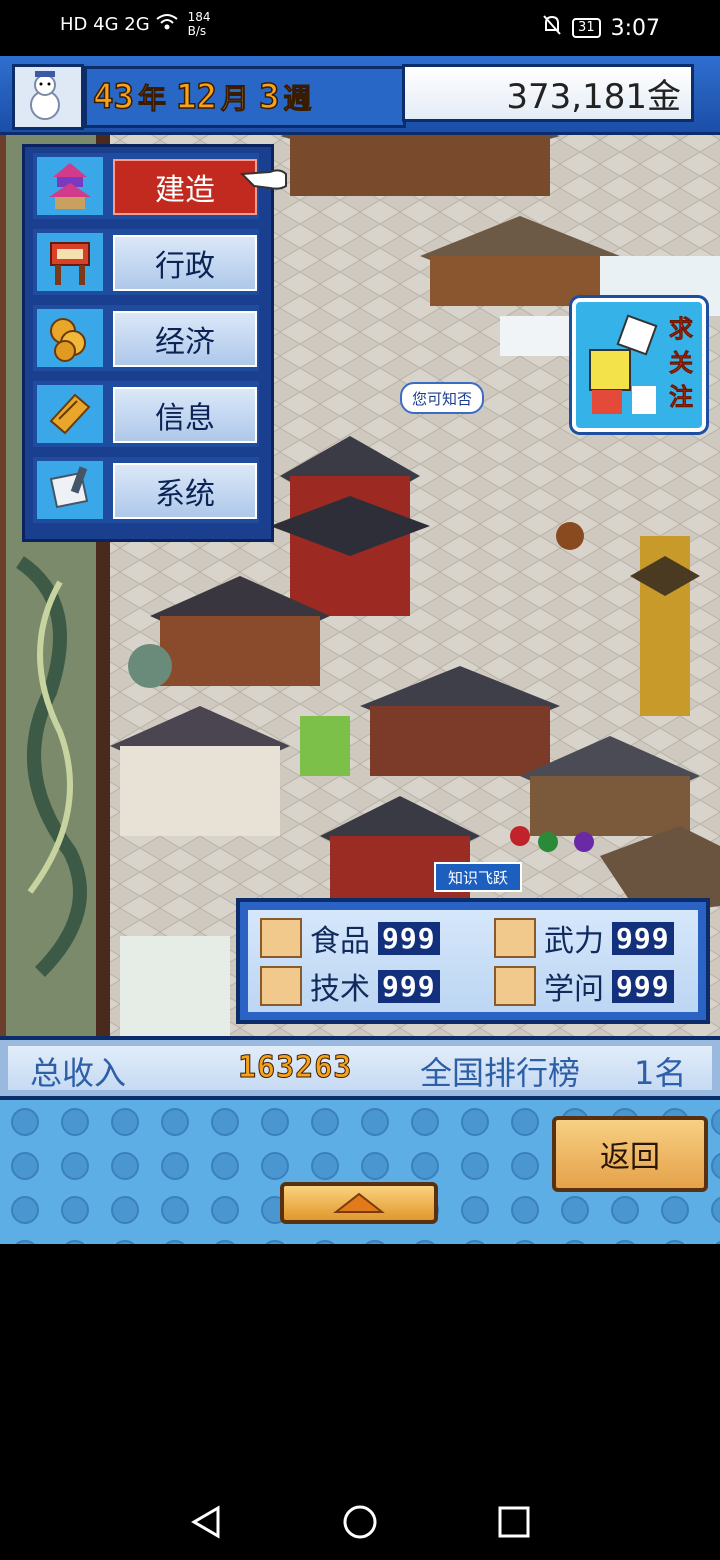 This screenshot has width=720, height=1560. What do you see at coordinates (409, 938) in the screenshot?
I see `stat-food-value: 999` at bounding box center [409, 938].